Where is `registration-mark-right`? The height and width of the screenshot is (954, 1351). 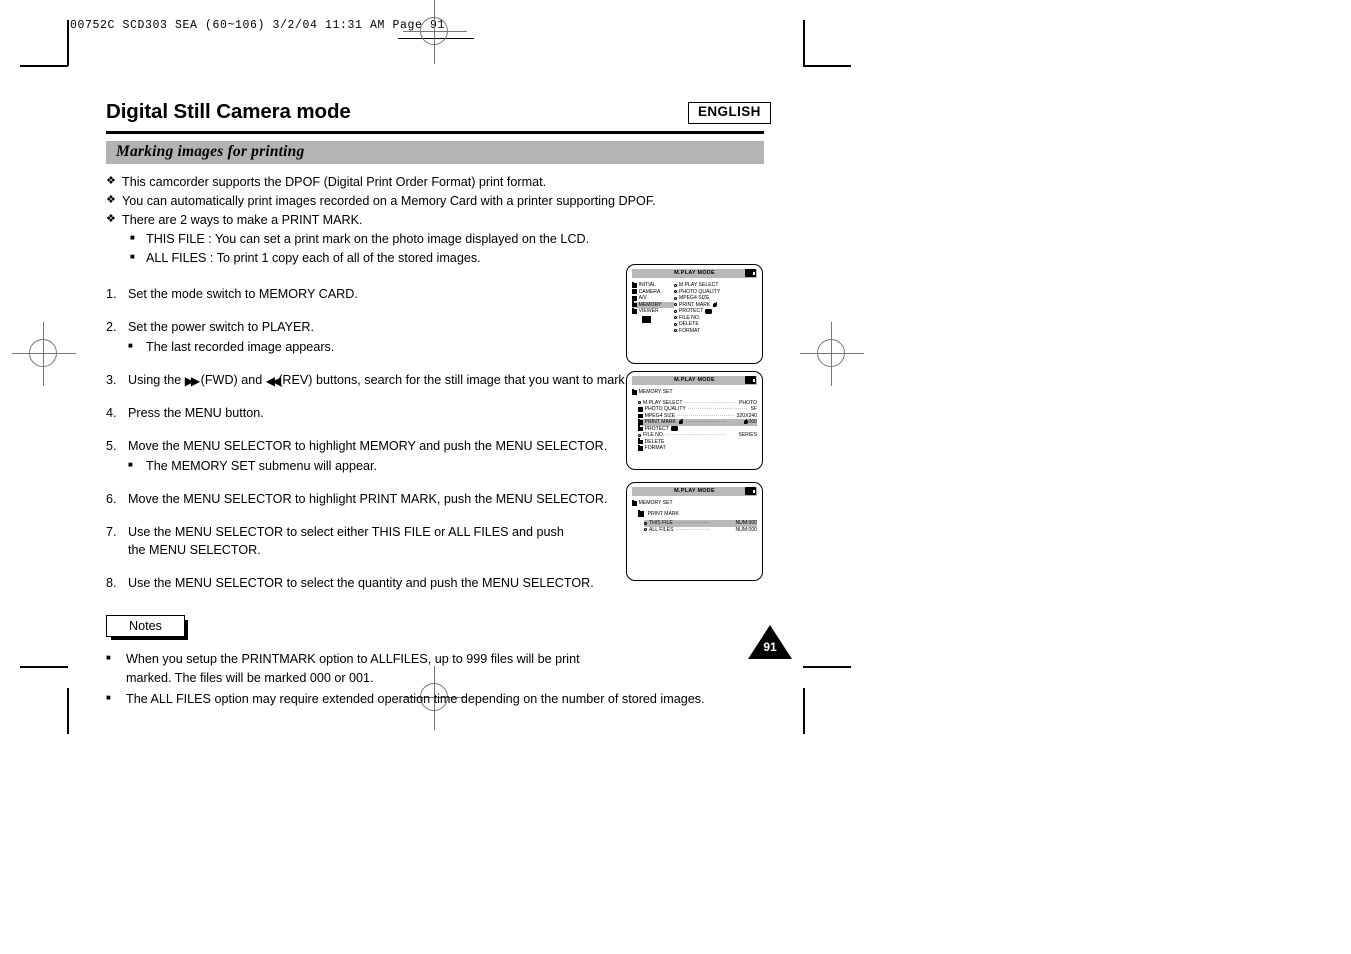 registration-mark-right is located at coordinates (832, 354).